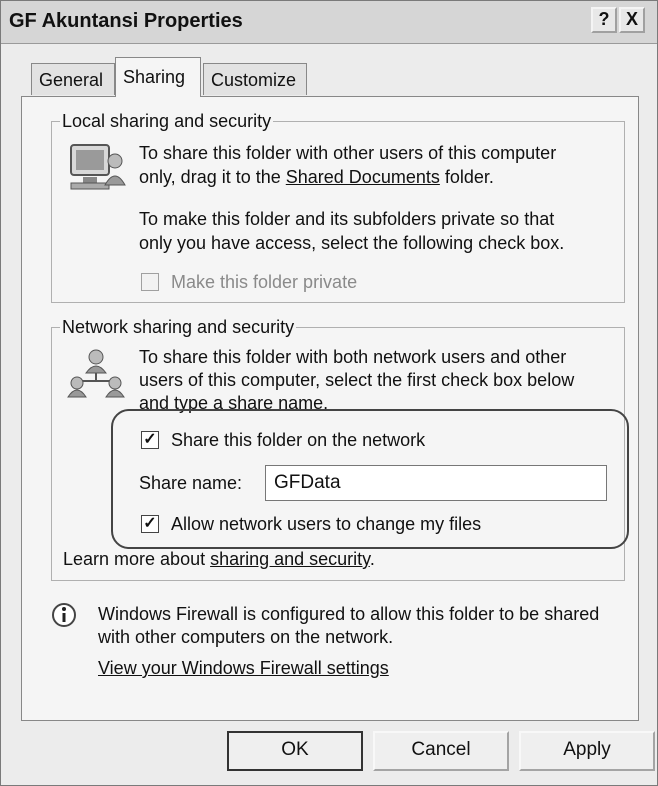 The width and height of the screenshot is (658, 786). What do you see at coordinates (73, 79) in the screenshot?
I see `tab-general: General` at bounding box center [73, 79].